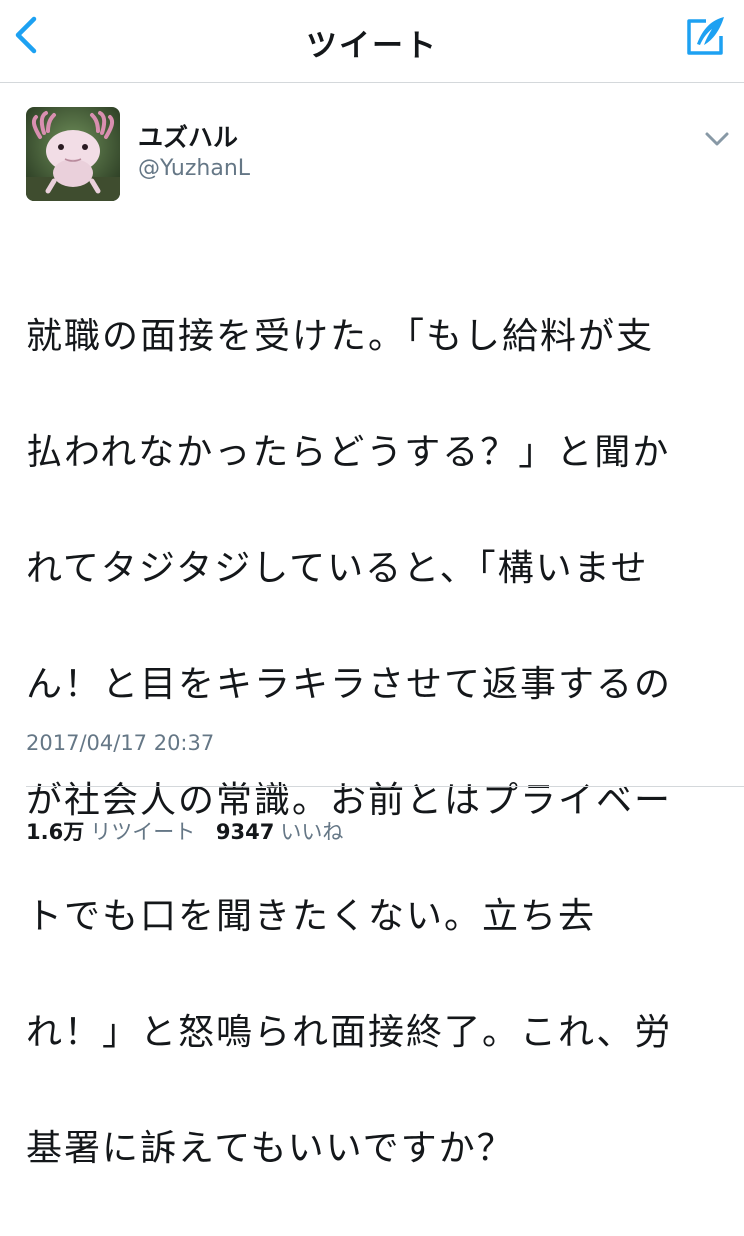 The width and height of the screenshot is (744, 1236). I want to click on compose-button, so click(705, 37).